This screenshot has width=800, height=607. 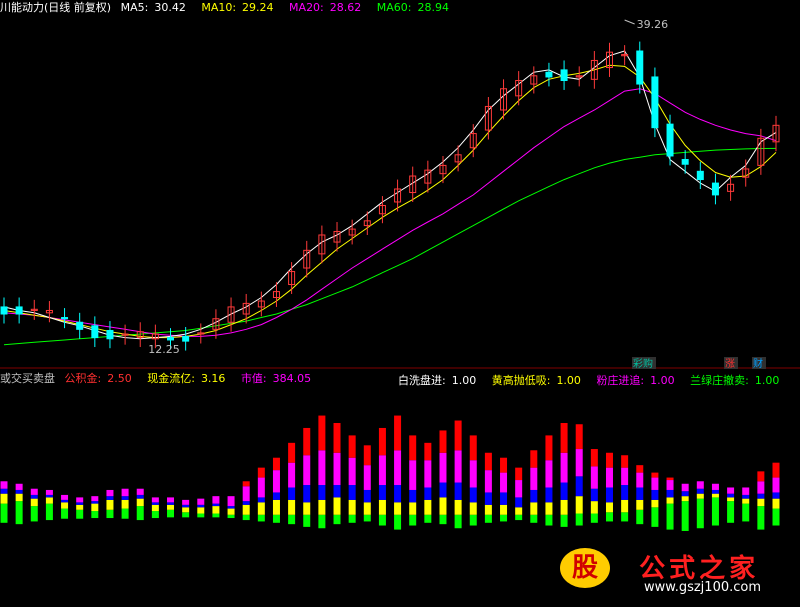 What do you see at coordinates (660, 571) in the screenshot?
I see `watermark: 股 公式之家 www.gszj100.com` at bounding box center [660, 571].